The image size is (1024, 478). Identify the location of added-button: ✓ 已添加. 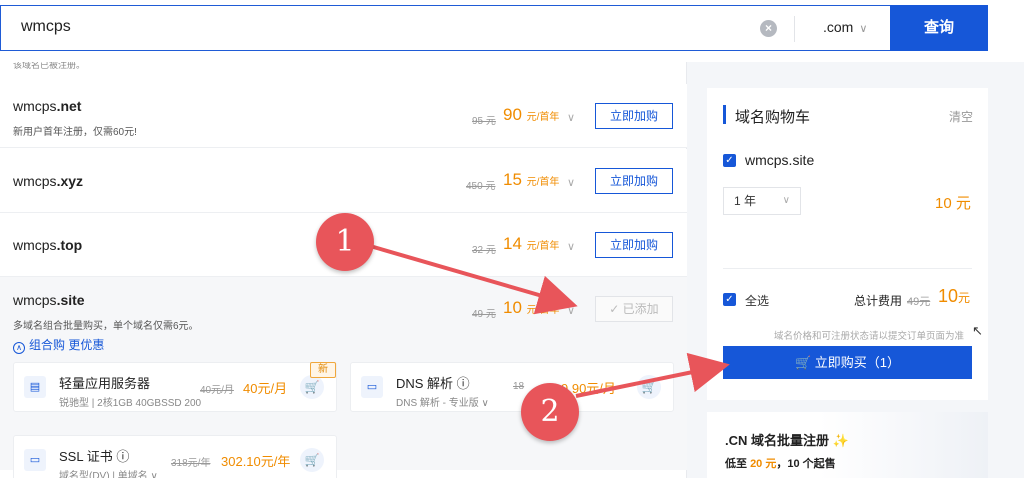
(634, 309).